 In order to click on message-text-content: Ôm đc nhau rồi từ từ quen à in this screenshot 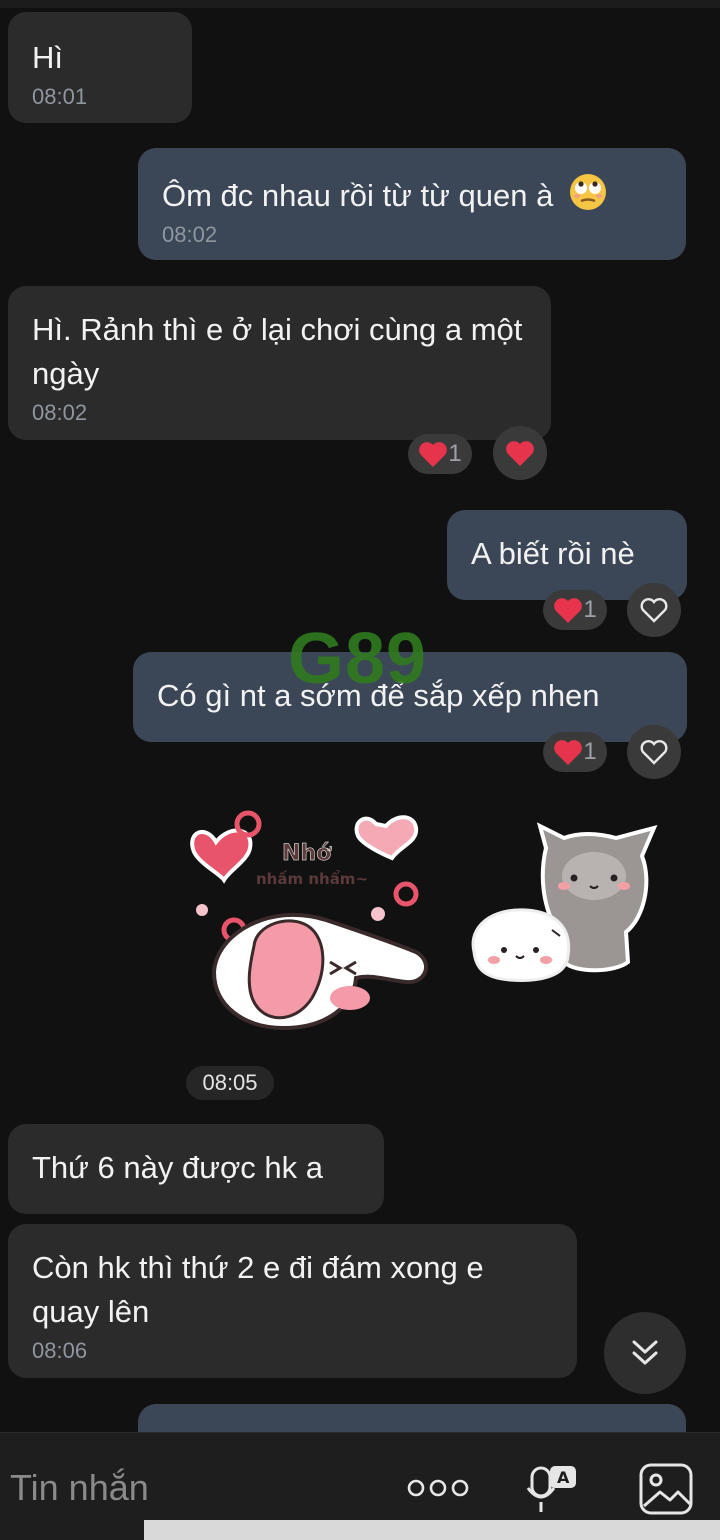, I will do `click(358, 195)`.